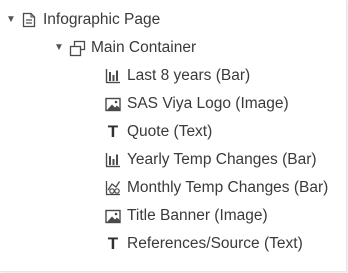  Describe the element at coordinates (189, 75) in the screenshot. I see `tree-node-label: Last 8 years (Bar)` at that location.